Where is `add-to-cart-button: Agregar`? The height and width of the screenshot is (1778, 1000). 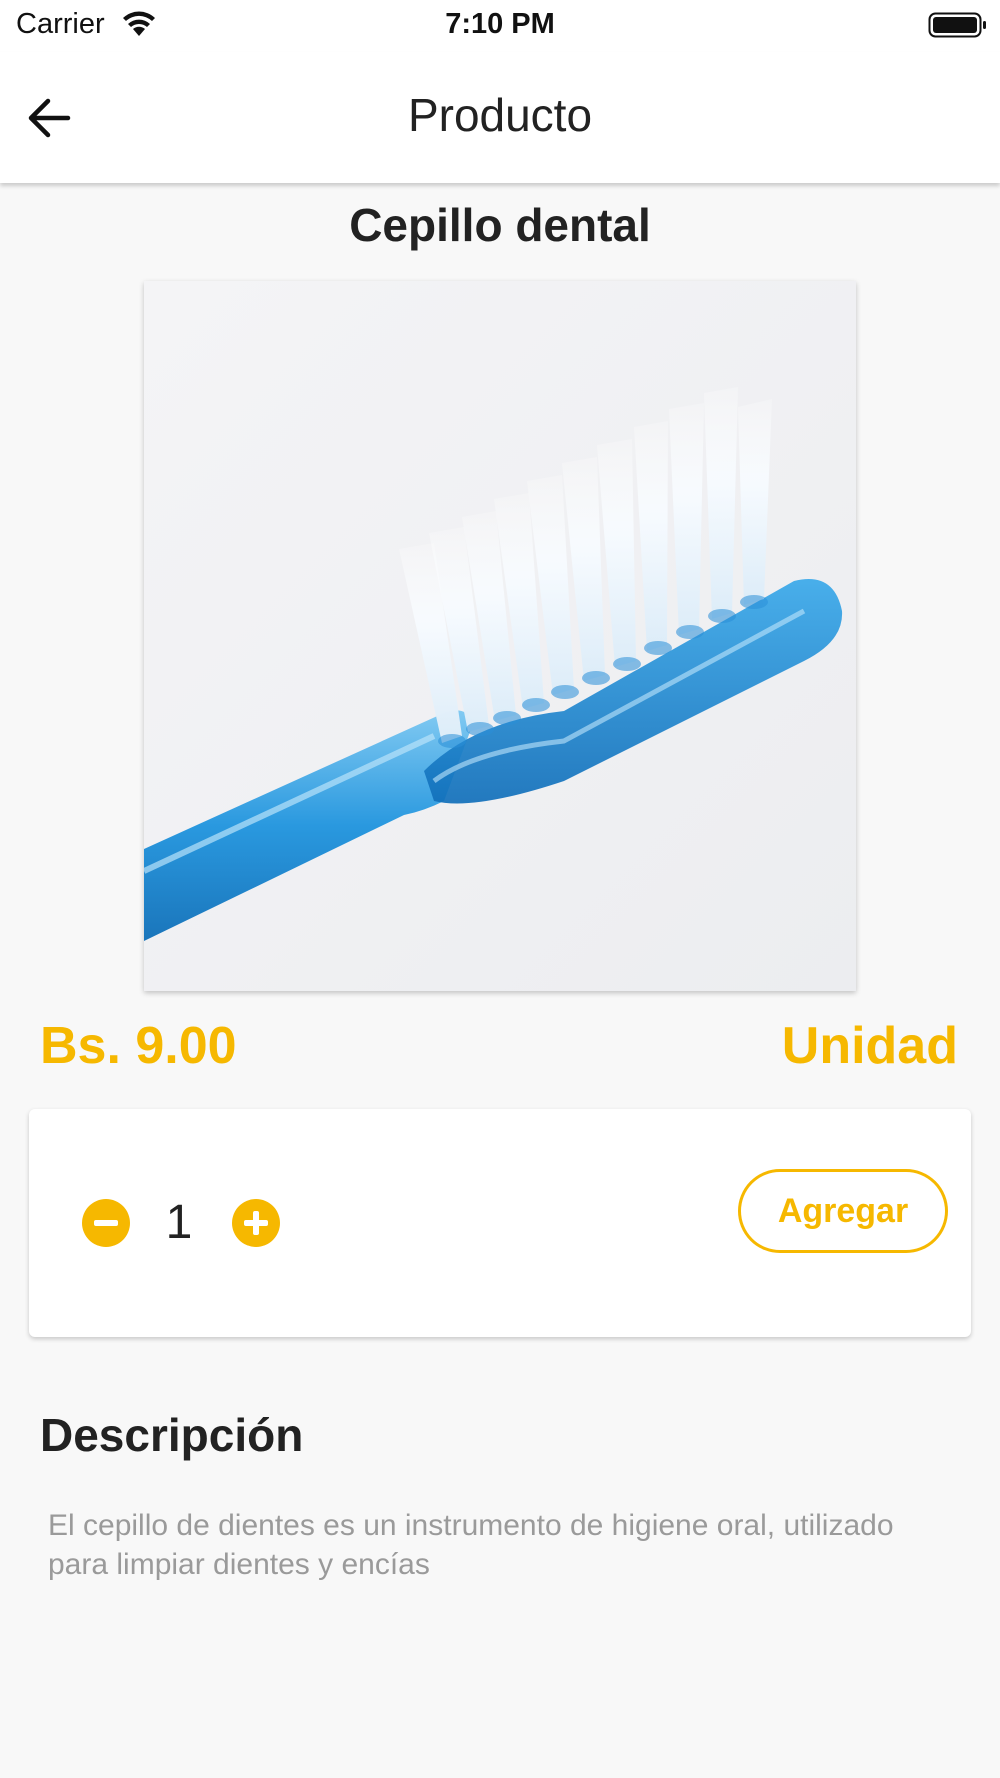 add-to-cart-button: Agregar is located at coordinates (843, 1211).